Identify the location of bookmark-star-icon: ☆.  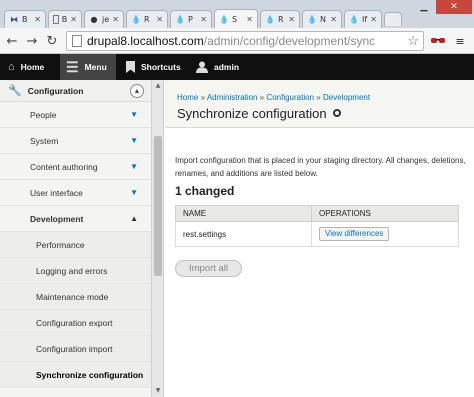
(413, 41).